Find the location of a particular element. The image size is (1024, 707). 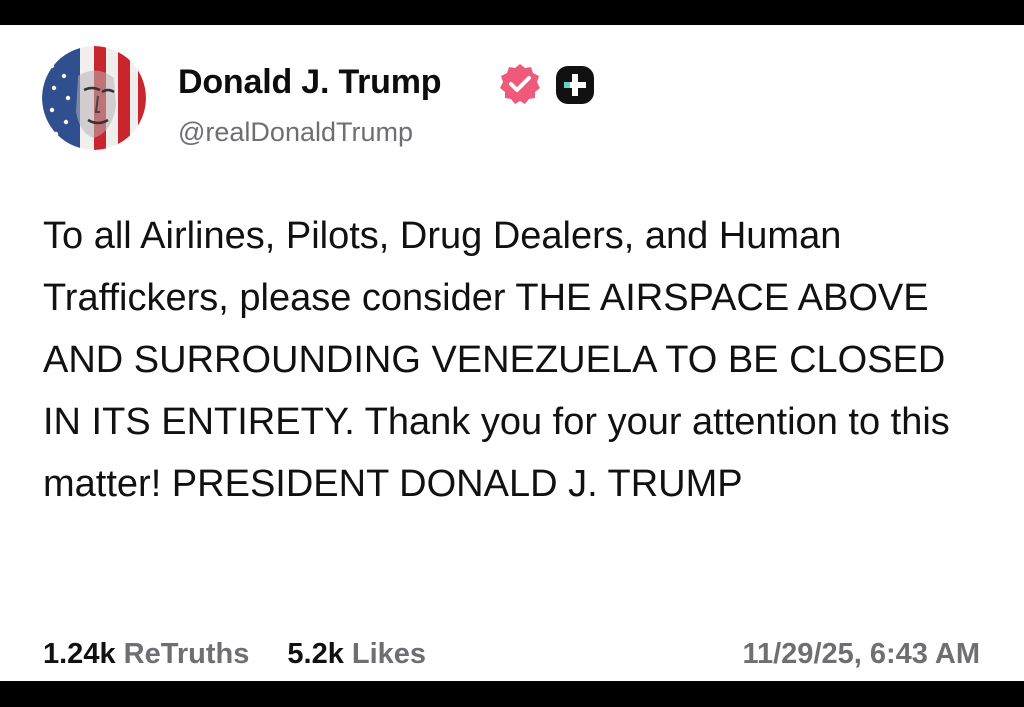

avatar-image is located at coordinates (94, 98).